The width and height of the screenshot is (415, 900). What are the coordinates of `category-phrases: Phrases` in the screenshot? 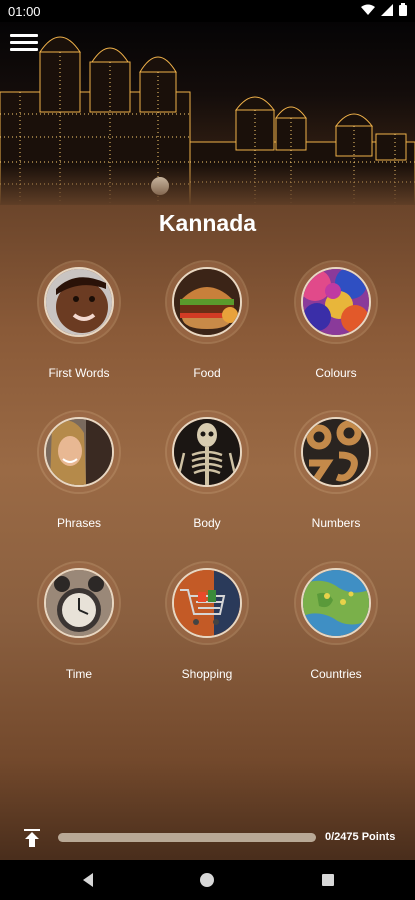 It's located at (79, 471).